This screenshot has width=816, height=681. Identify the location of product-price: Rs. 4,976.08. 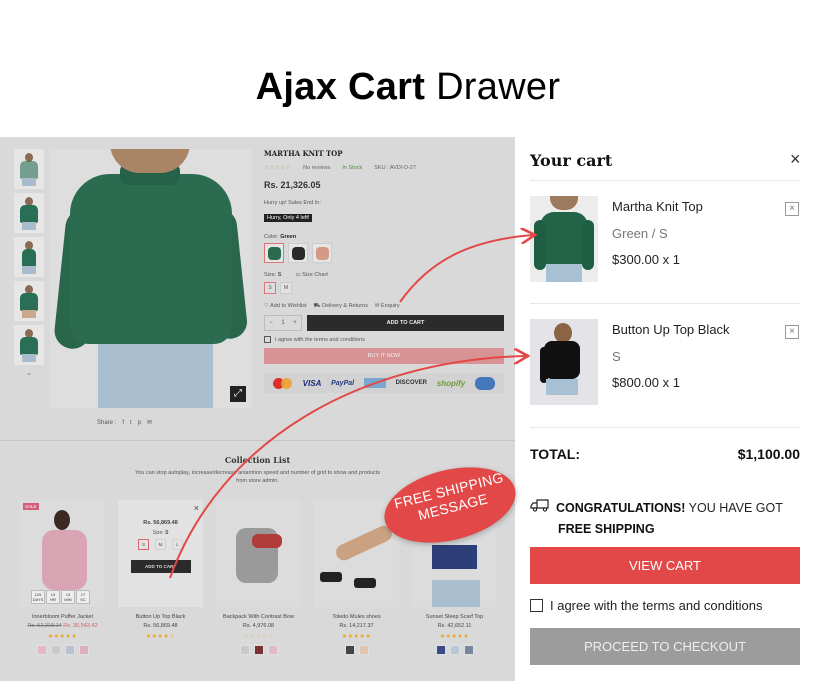
(258, 626).